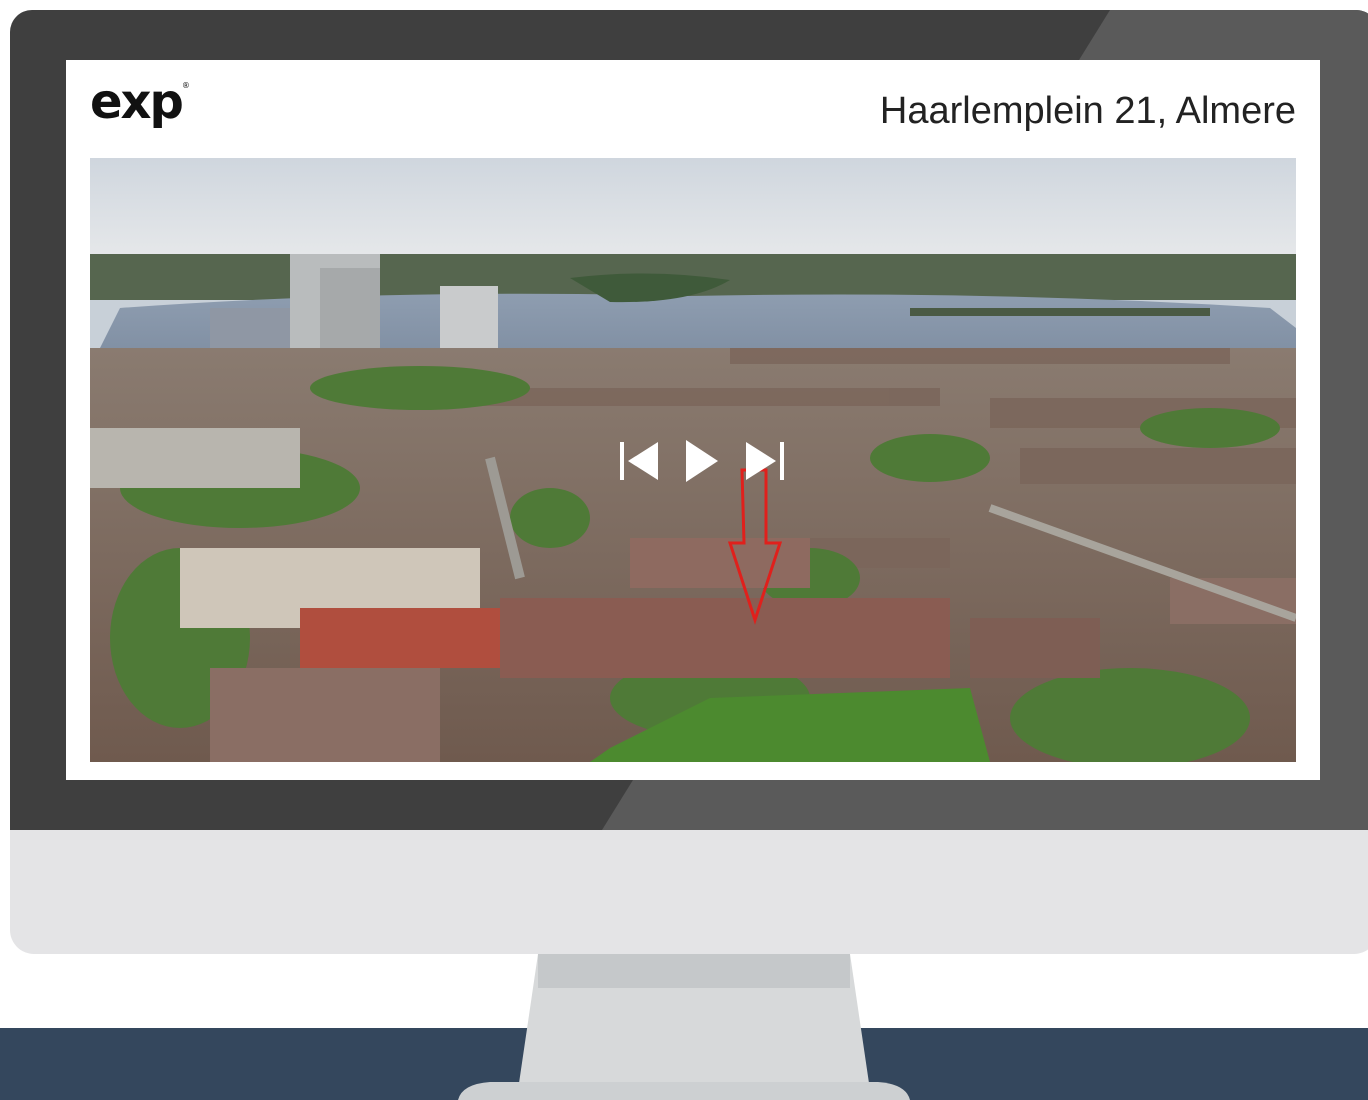 This screenshot has width=1368, height=1100. What do you see at coordinates (140, 102) in the screenshot?
I see `exp-logo: exp®` at bounding box center [140, 102].